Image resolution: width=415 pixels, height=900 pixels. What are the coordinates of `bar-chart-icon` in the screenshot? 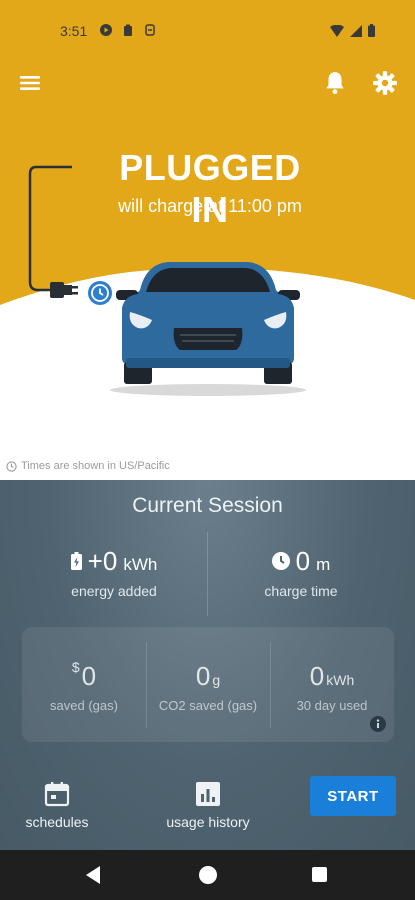 It's located at (208, 794).